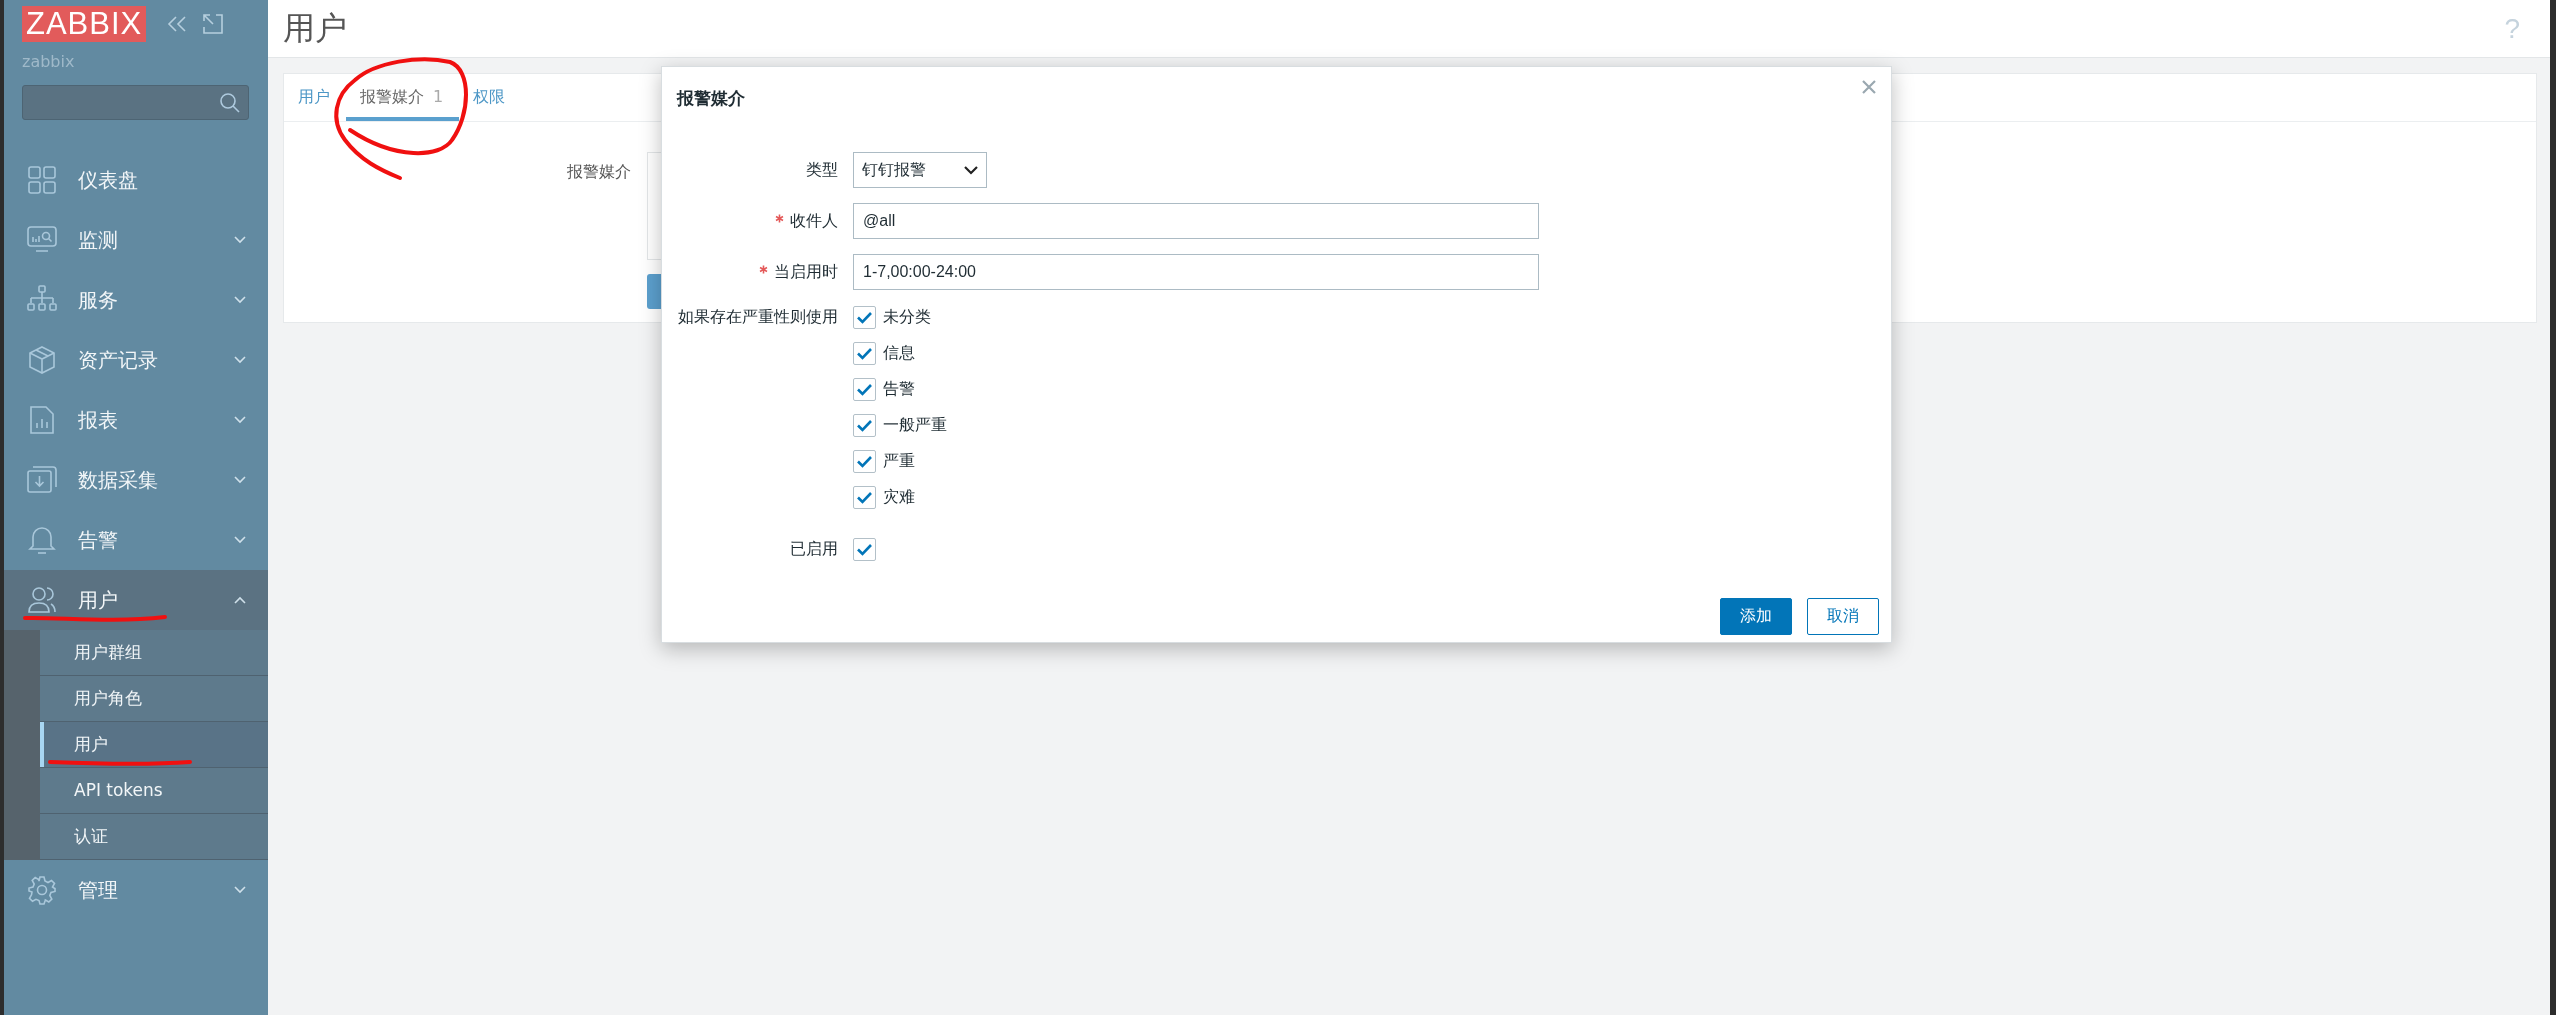 This screenshot has height=1015, width=2556. Describe the element at coordinates (136, 360) in the screenshot. I see `menu-item: 资产记录` at that location.